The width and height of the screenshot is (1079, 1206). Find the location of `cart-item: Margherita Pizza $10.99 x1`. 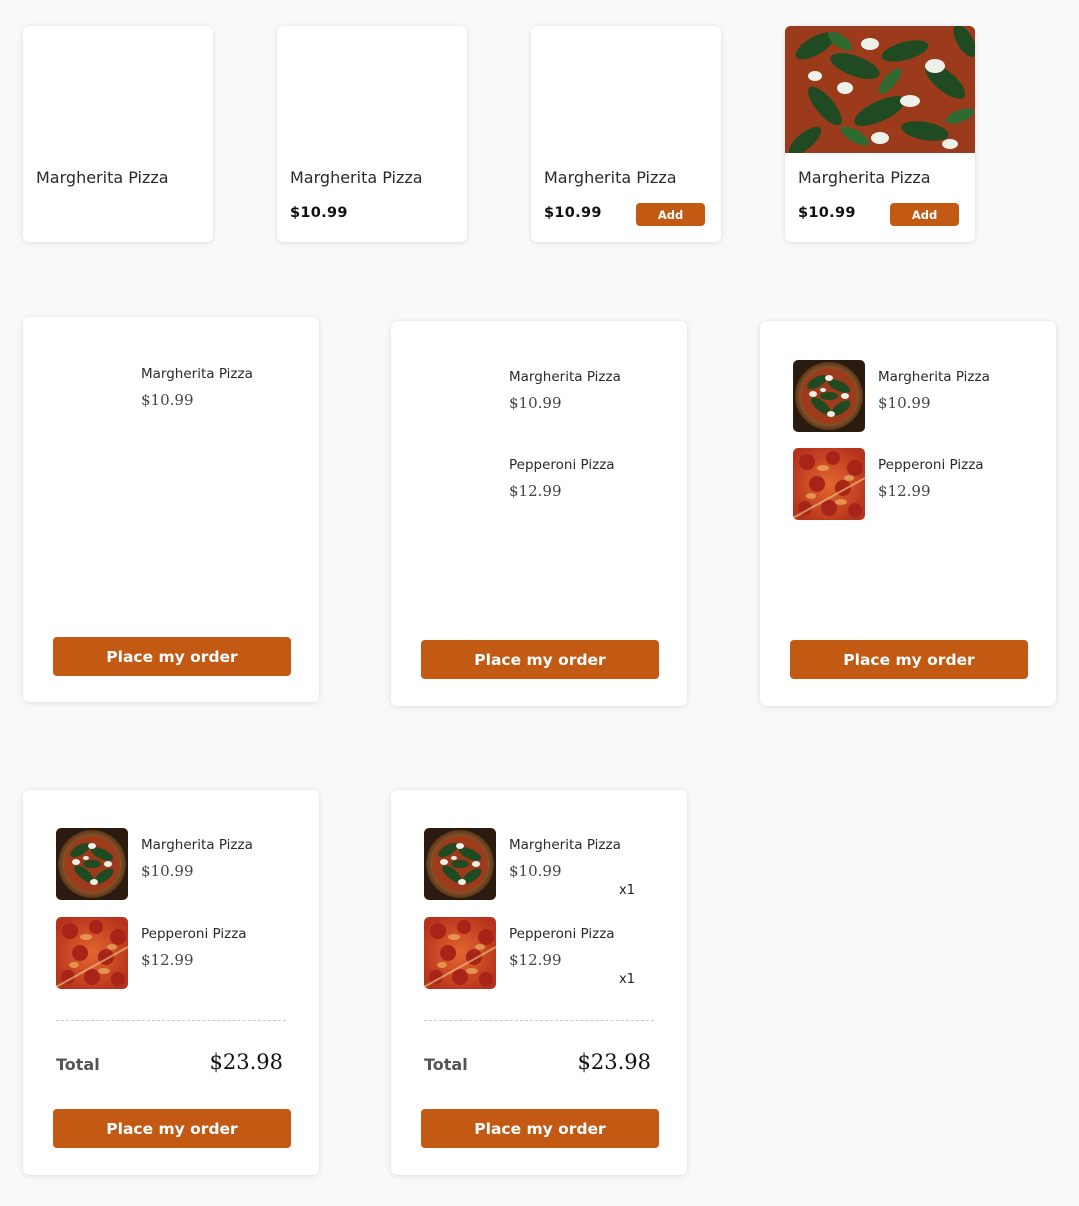

cart-item: Margherita Pizza $10.99 x1 is located at coordinates (539, 864).